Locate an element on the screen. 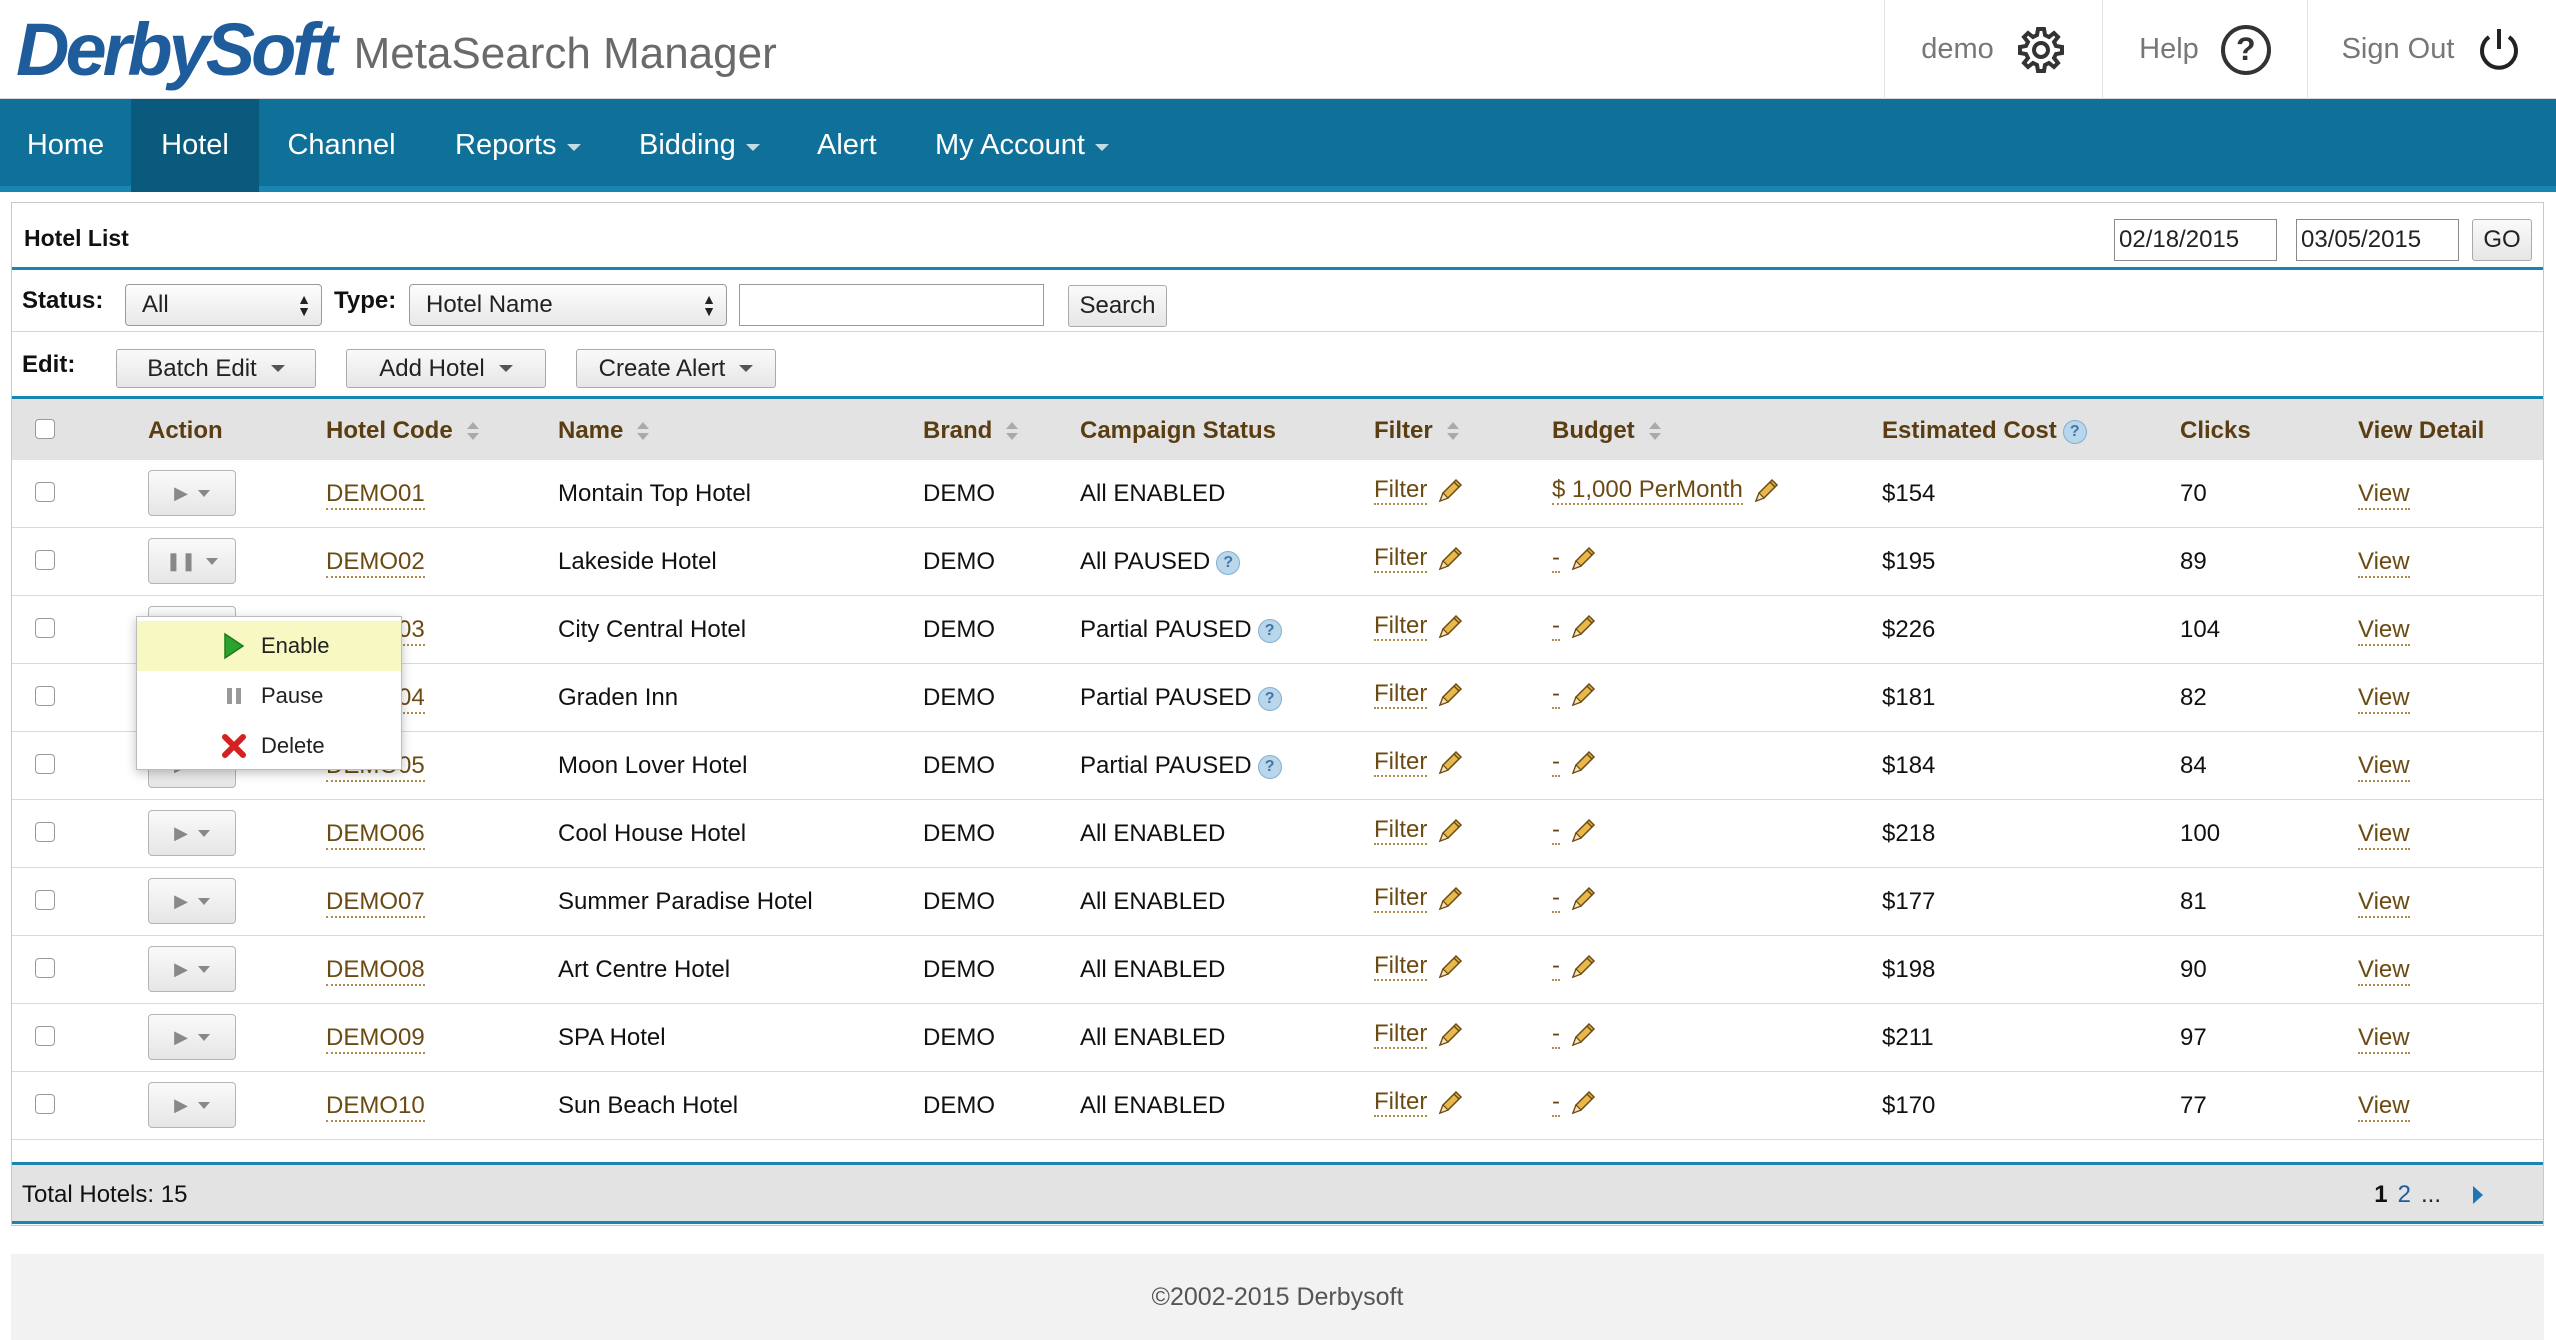 Image resolution: width=2556 pixels, height=1340 pixels. budget-edit-link: $ 1,000 PerMonth is located at coordinates (1666, 491).